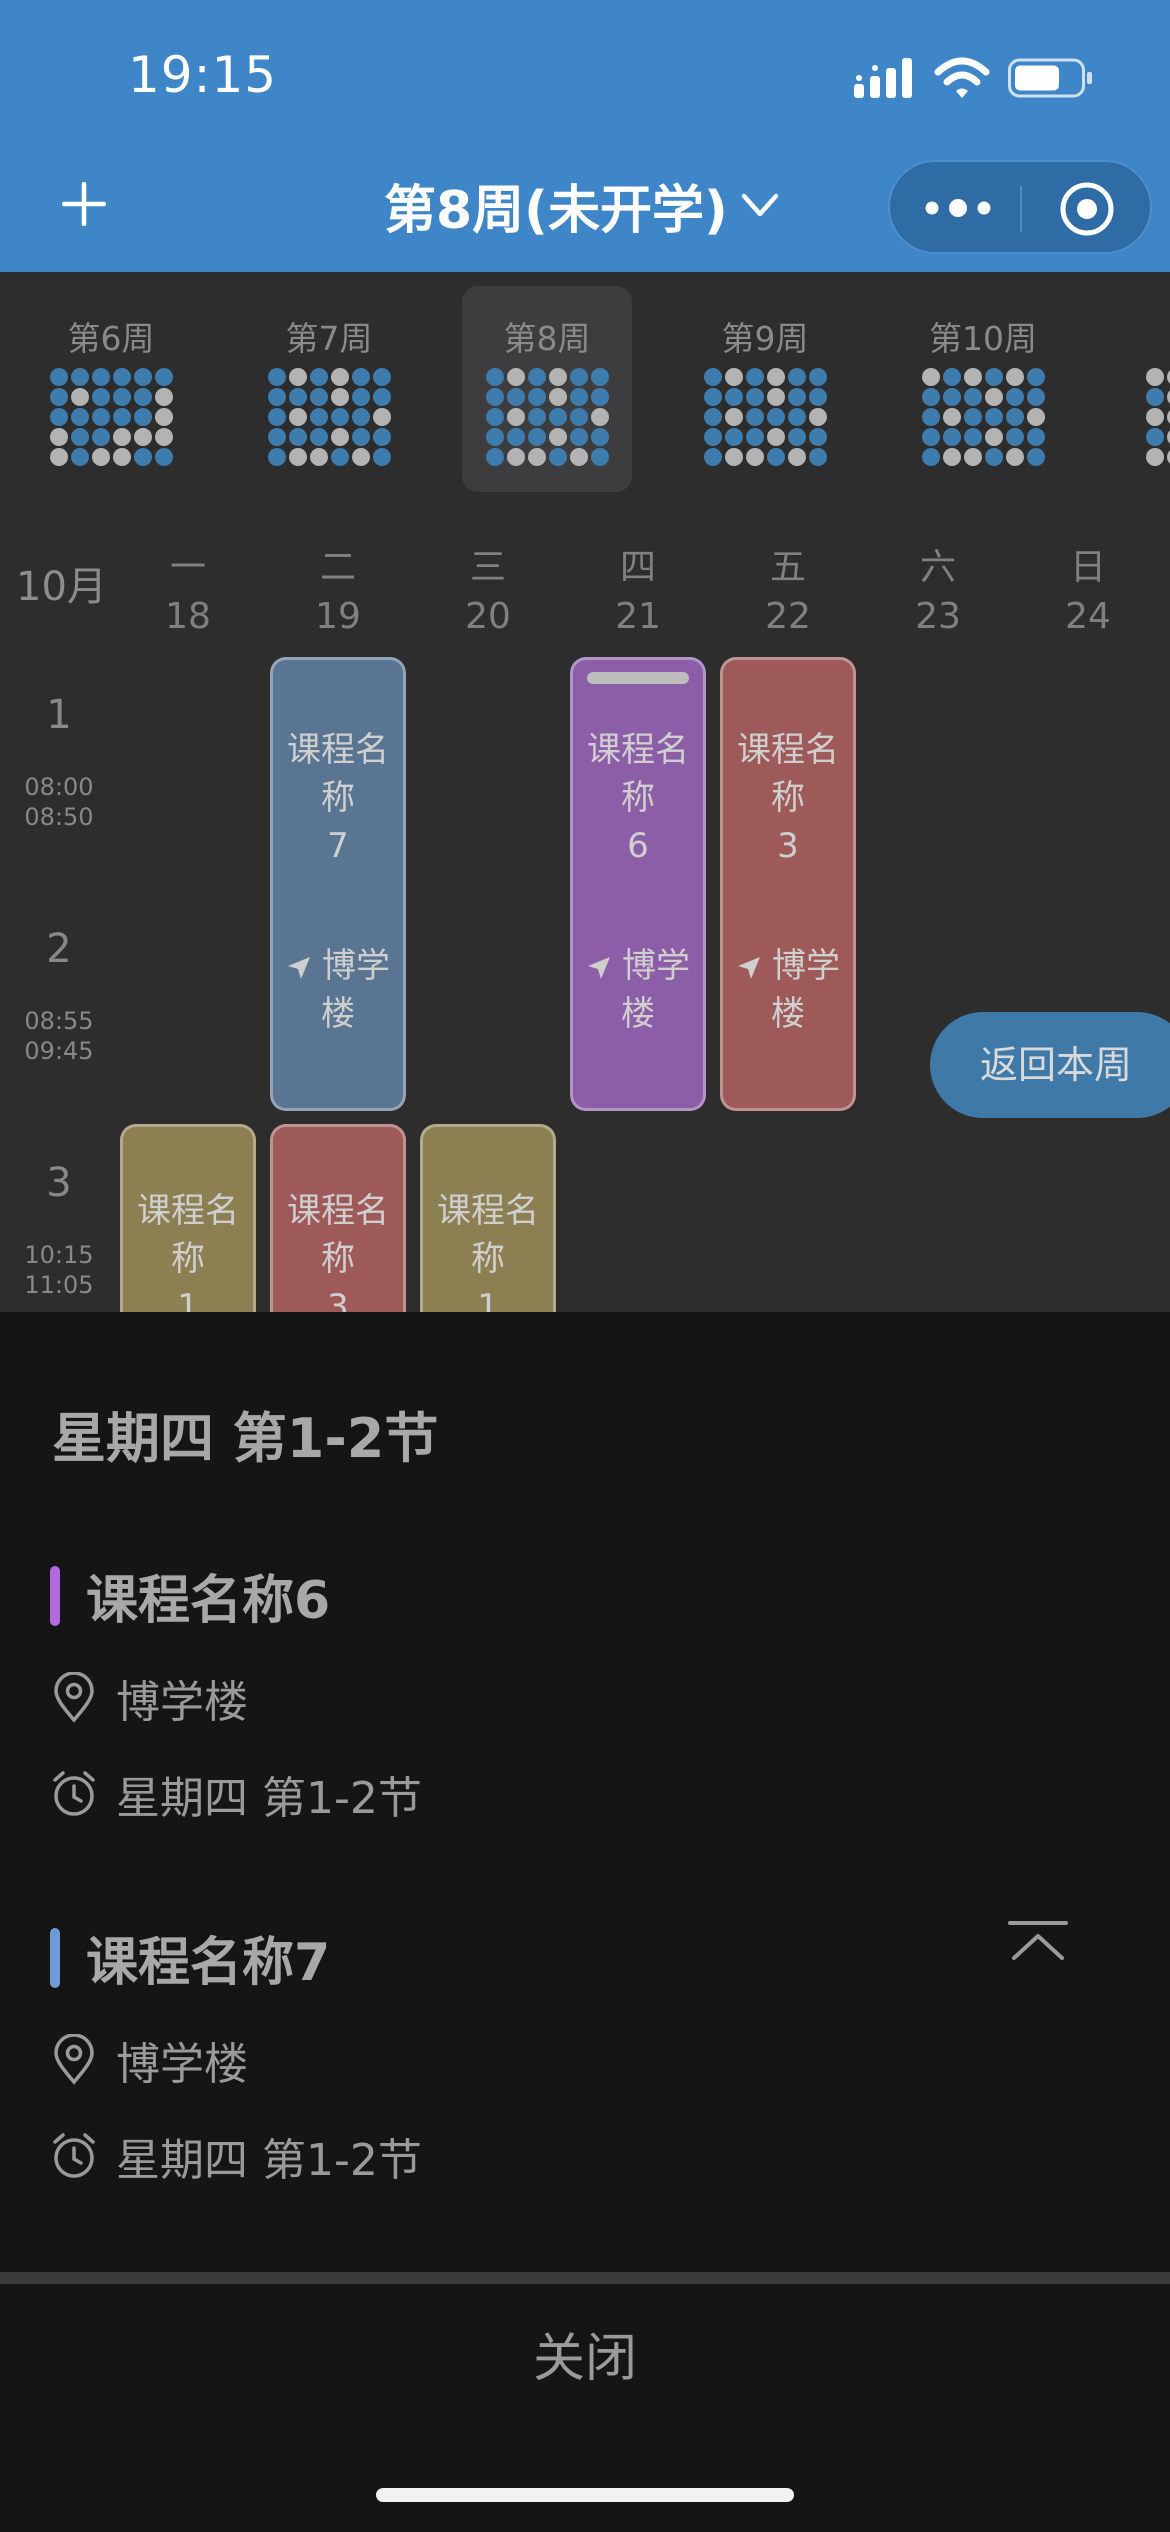 This screenshot has height=2532, width=1170. I want to click on course-name: 课程名称 1, so click(188, 1251).